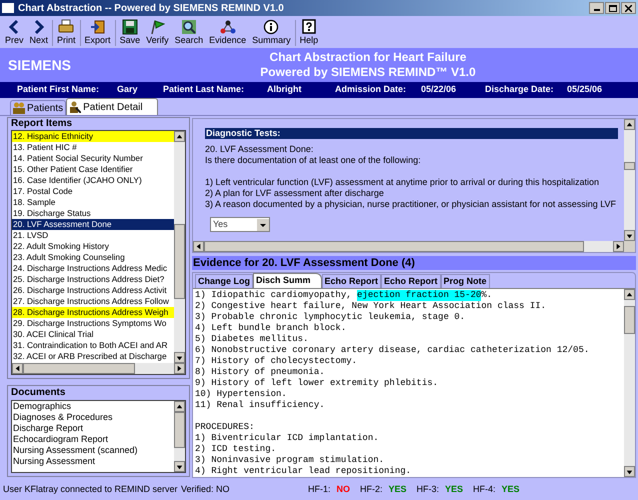  Describe the element at coordinates (39, 31) in the screenshot. I see `toolbar-button: Next` at that location.